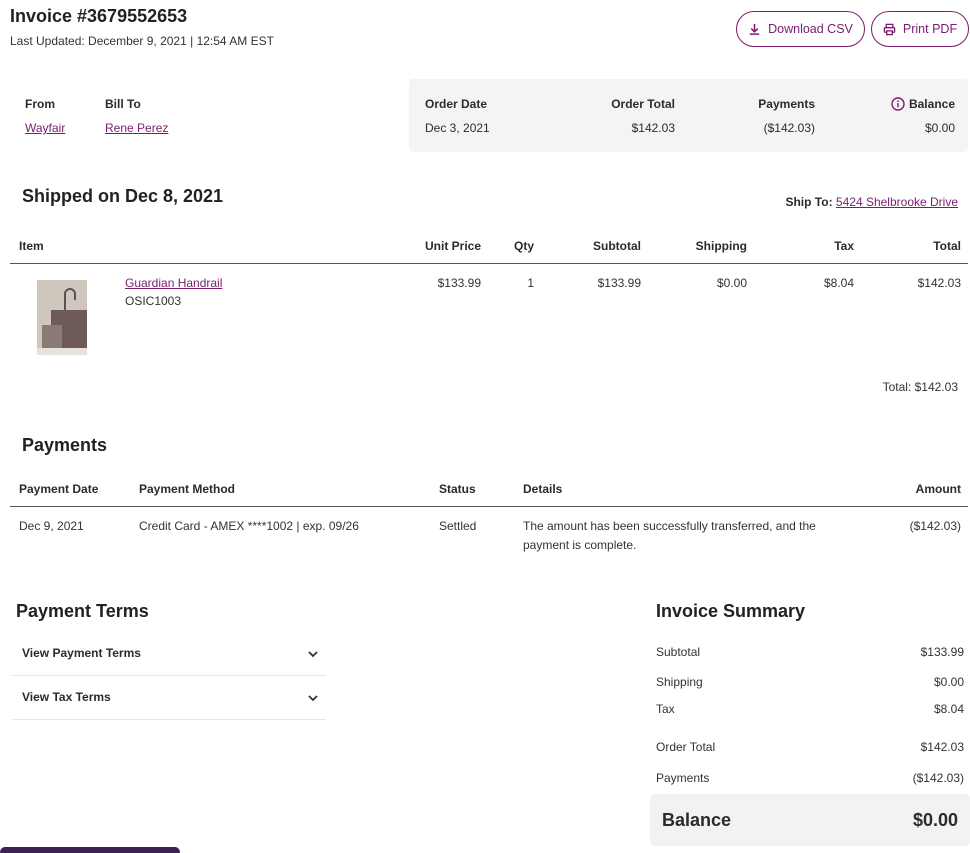  What do you see at coordinates (123, 104) in the screenshot?
I see `bill-to-label: Bill To` at bounding box center [123, 104].